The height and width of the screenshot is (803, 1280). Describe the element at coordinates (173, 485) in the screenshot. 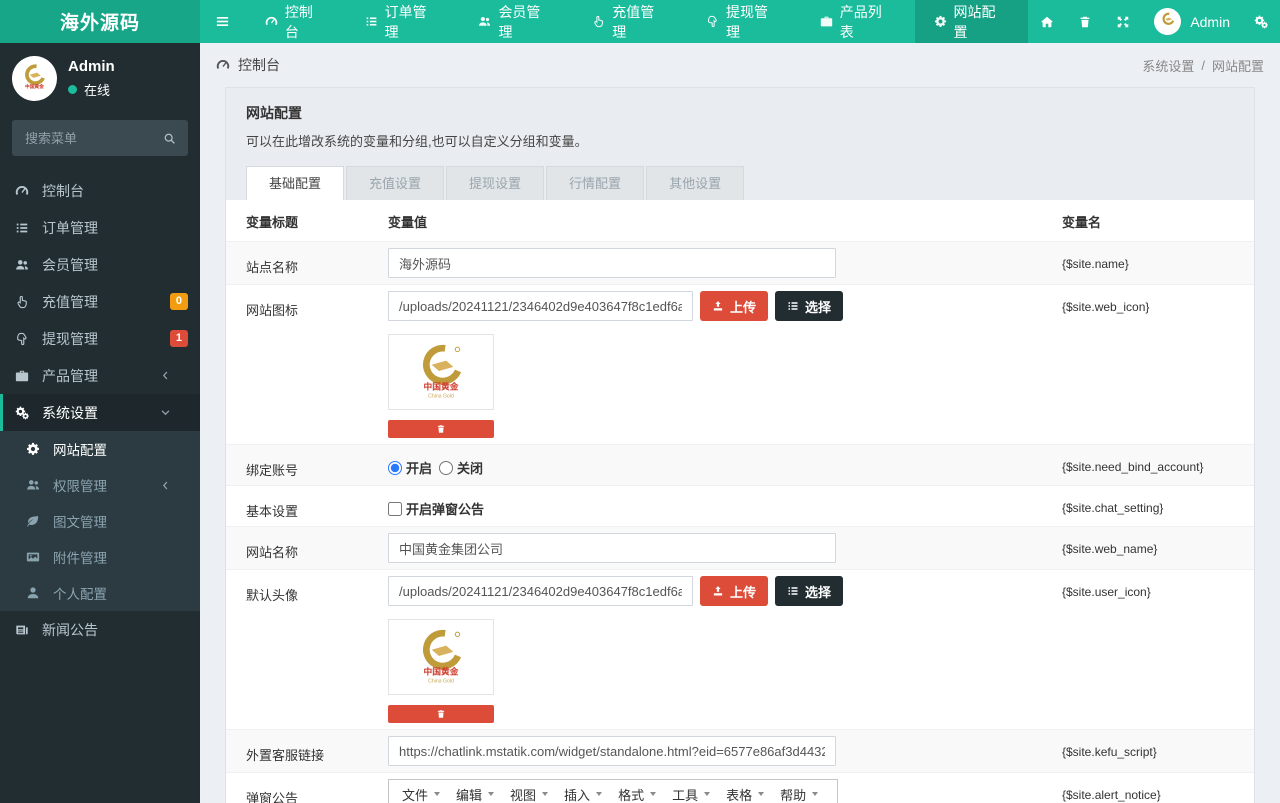

I see `chevron-left-icon` at that location.